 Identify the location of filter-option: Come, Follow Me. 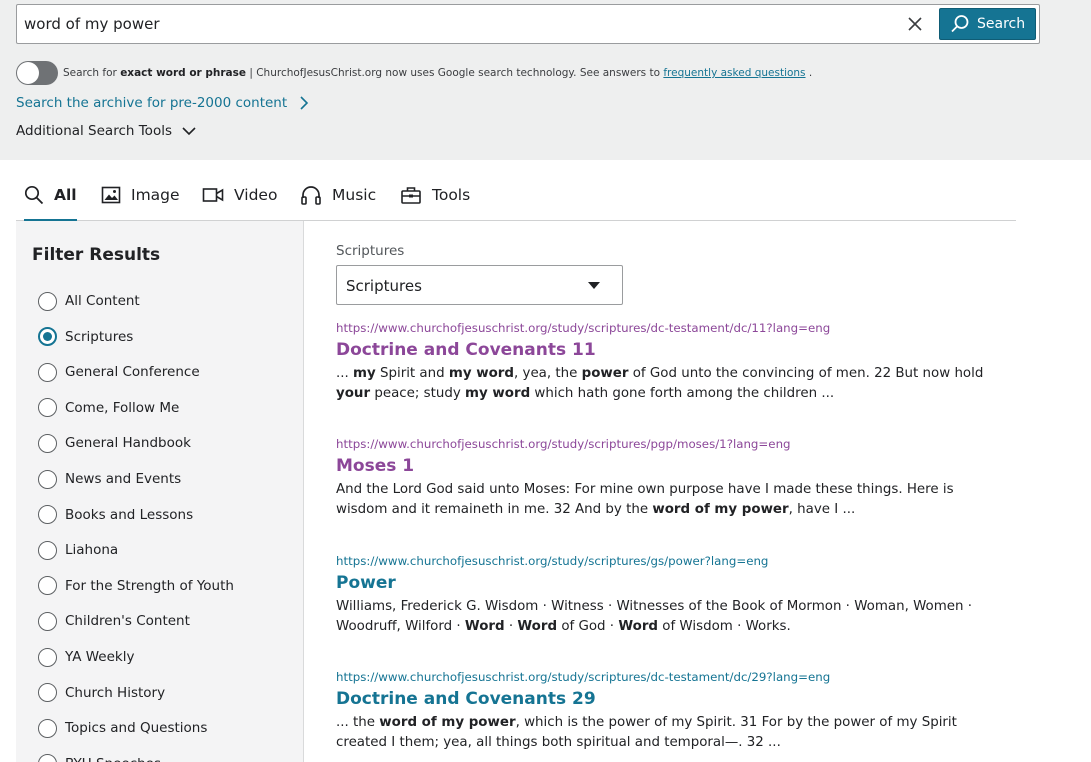
(108, 408).